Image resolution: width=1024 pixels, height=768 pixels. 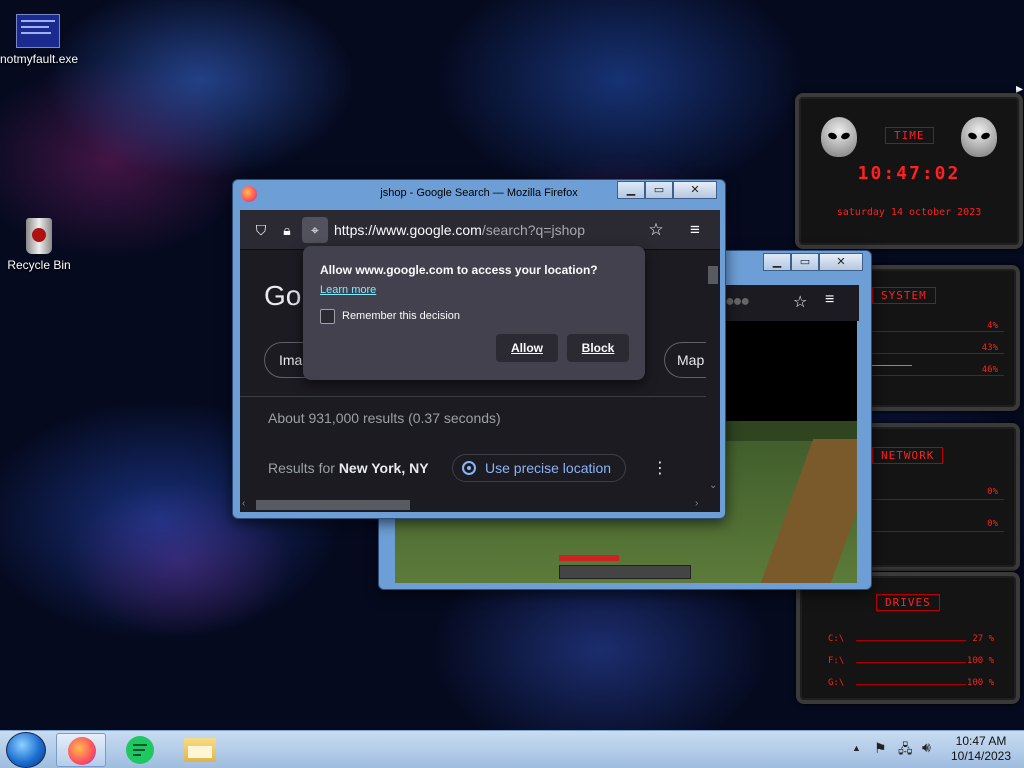 I want to click on taskbar-file-explorer, so click(x=199, y=750).